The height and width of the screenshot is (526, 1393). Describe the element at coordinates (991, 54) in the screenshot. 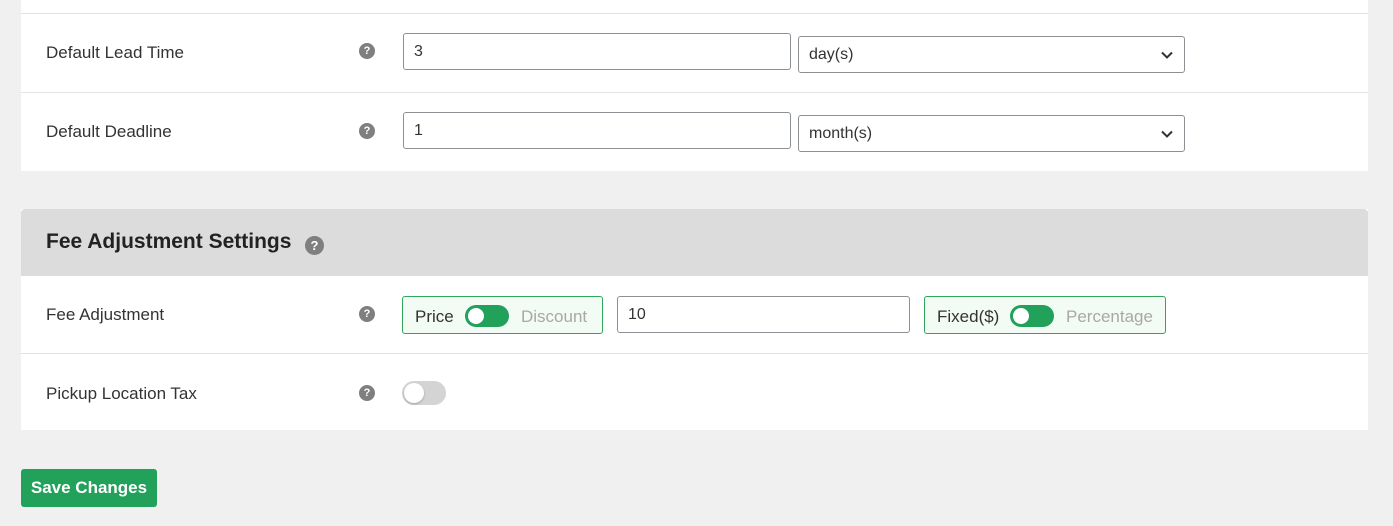

I see `lead-time-unit-select: day(s)` at that location.